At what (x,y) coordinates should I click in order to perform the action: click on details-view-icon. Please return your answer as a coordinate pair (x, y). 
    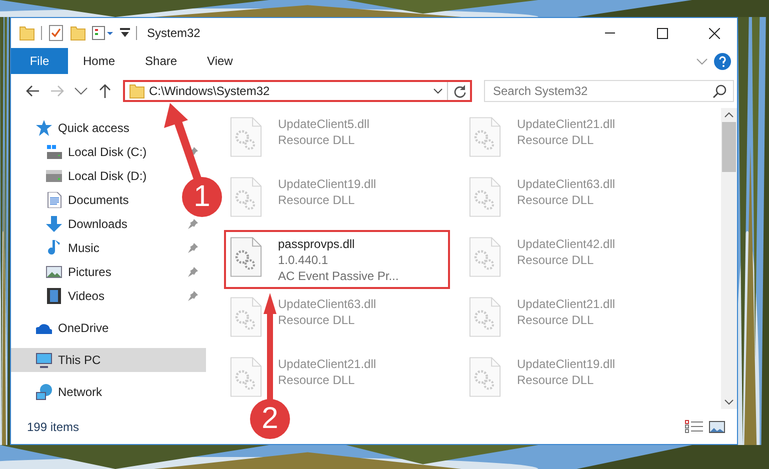
    Looking at the image, I should click on (694, 426).